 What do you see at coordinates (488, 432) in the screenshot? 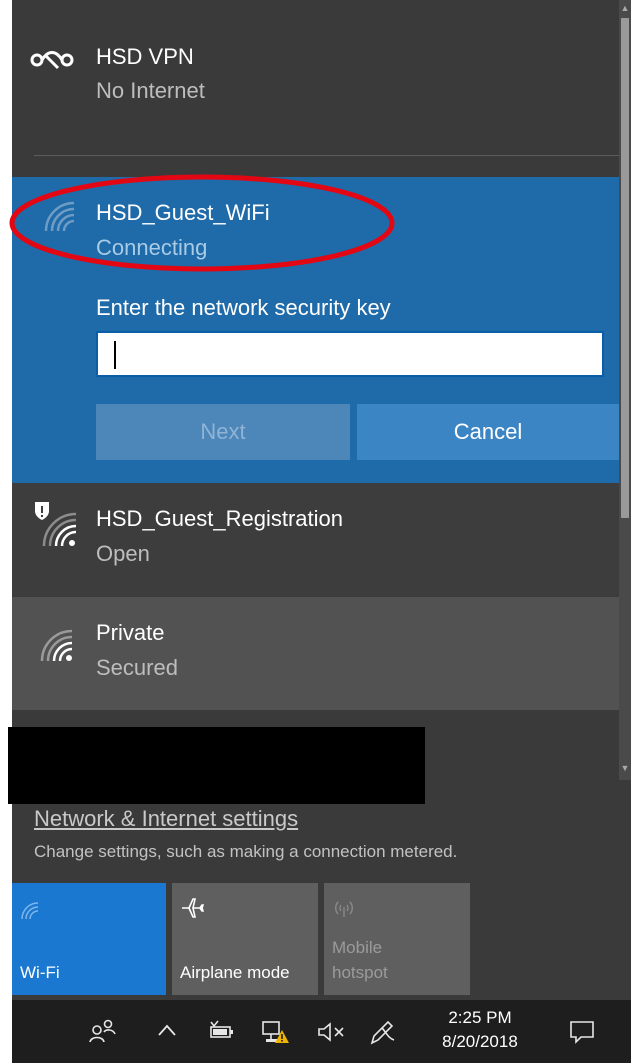
I see `cancel-button: Cancel` at bounding box center [488, 432].